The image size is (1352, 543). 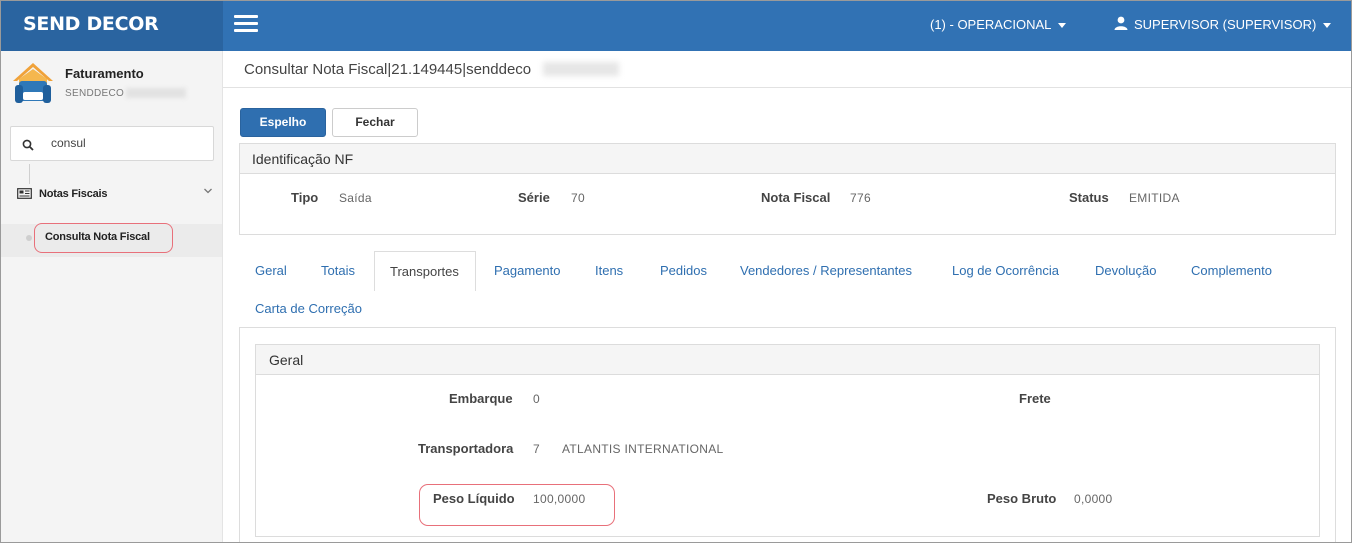 What do you see at coordinates (683, 270) in the screenshot?
I see `tab-pedidos: Pedidos` at bounding box center [683, 270].